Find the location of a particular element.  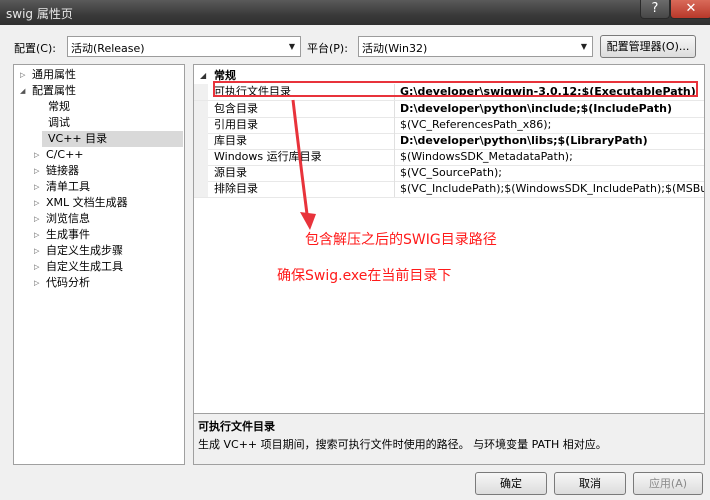

config-label: 配置(C): is located at coordinates (35, 48).